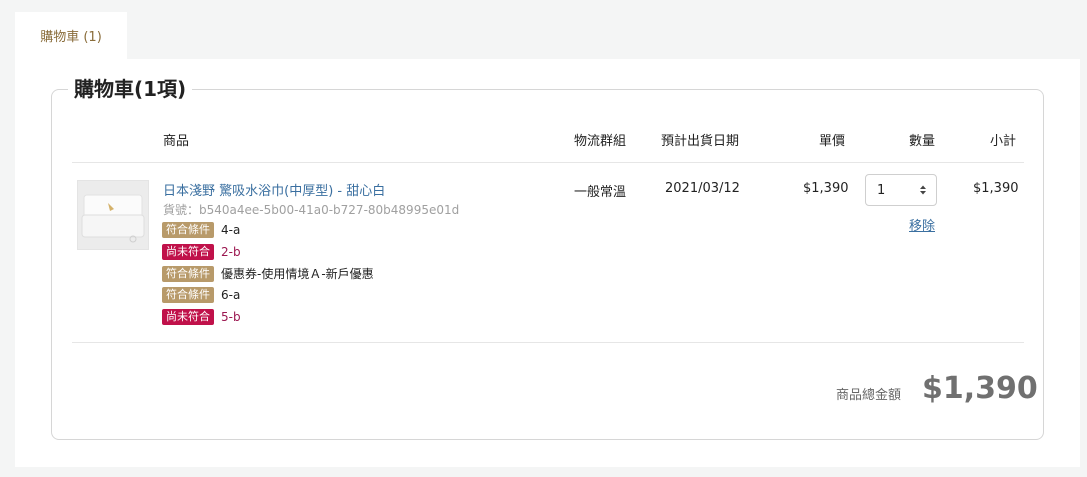 This screenshot has width=1087, height=477. Describe the element at coordinates (881, 190) in the screenshot. I see `quantity-value: 1` at that location.